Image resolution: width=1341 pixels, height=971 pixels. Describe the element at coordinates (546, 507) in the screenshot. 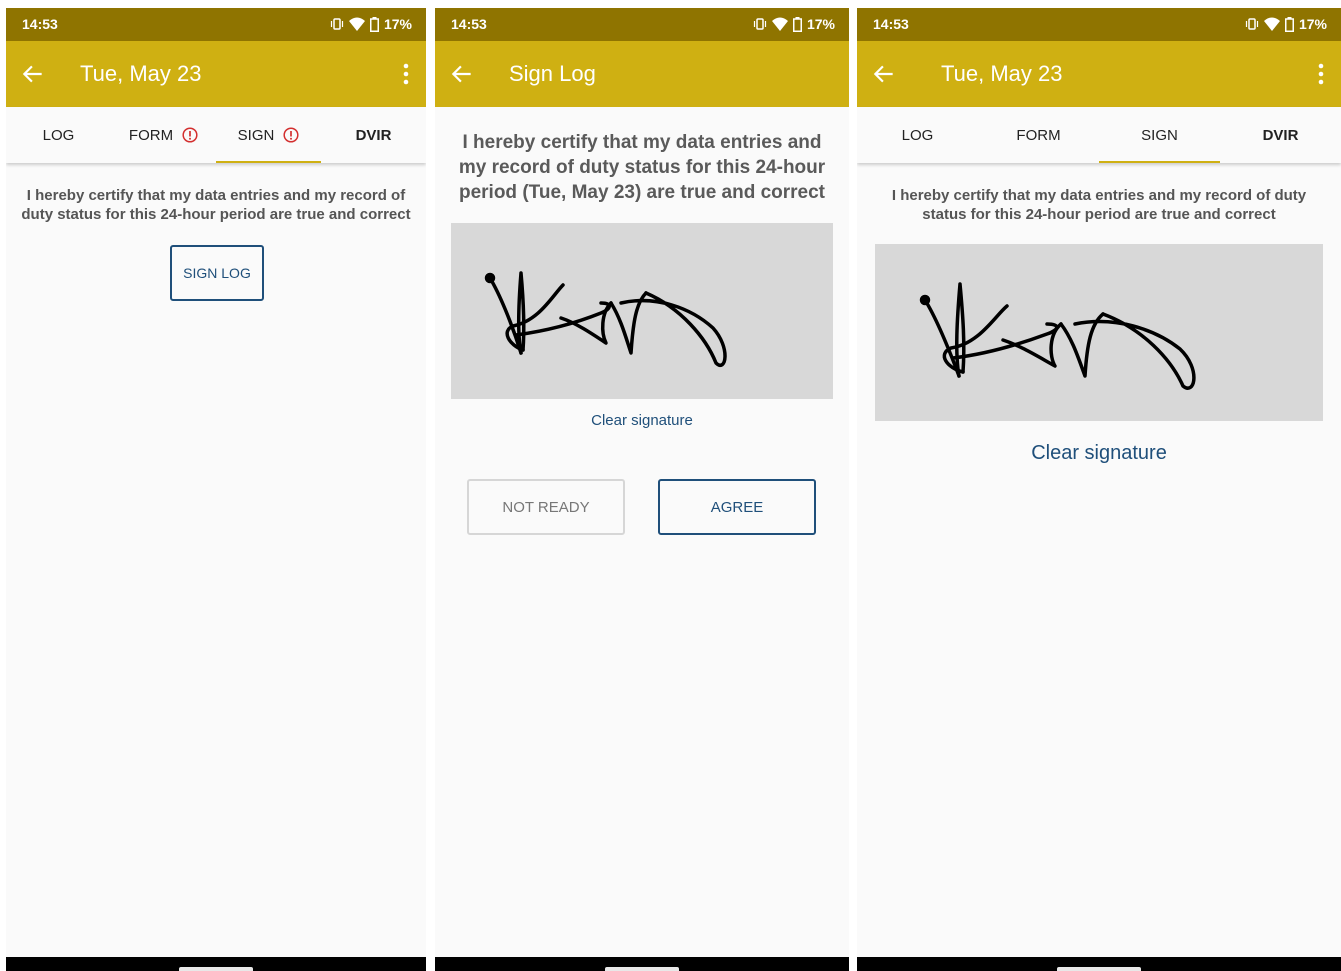

I see `not-ready-button: NOT READY` at that location.